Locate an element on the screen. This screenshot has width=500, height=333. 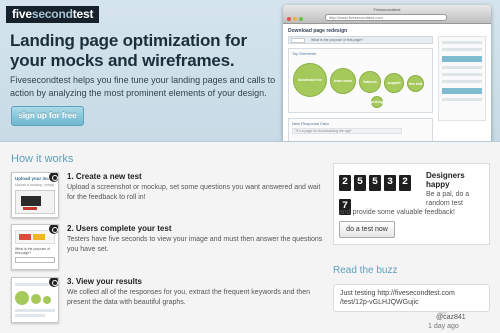
mockup-bubble: learn more is located at coordinates (343, 81).